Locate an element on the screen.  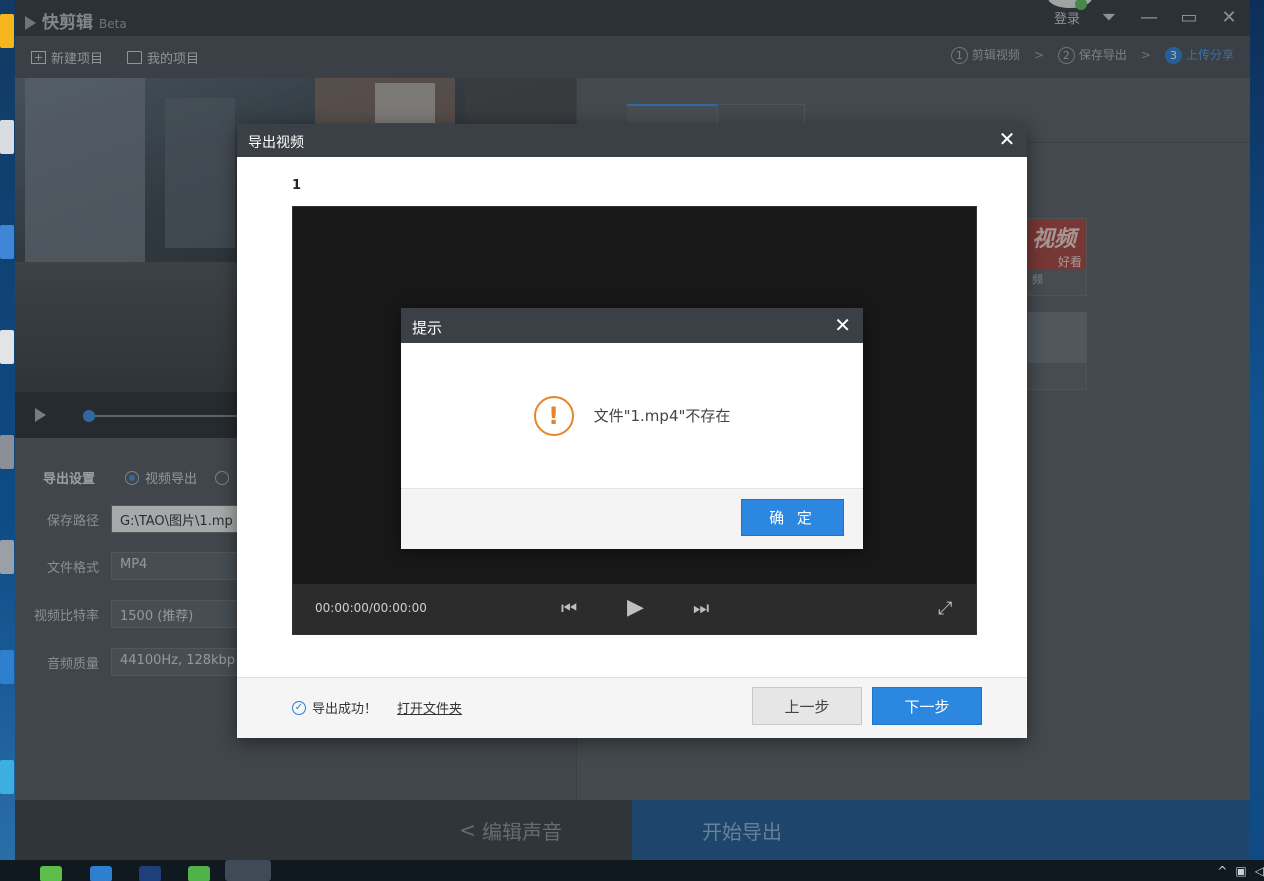
fullscreen-icon: ⤢ is located at coordinates (945, 608).